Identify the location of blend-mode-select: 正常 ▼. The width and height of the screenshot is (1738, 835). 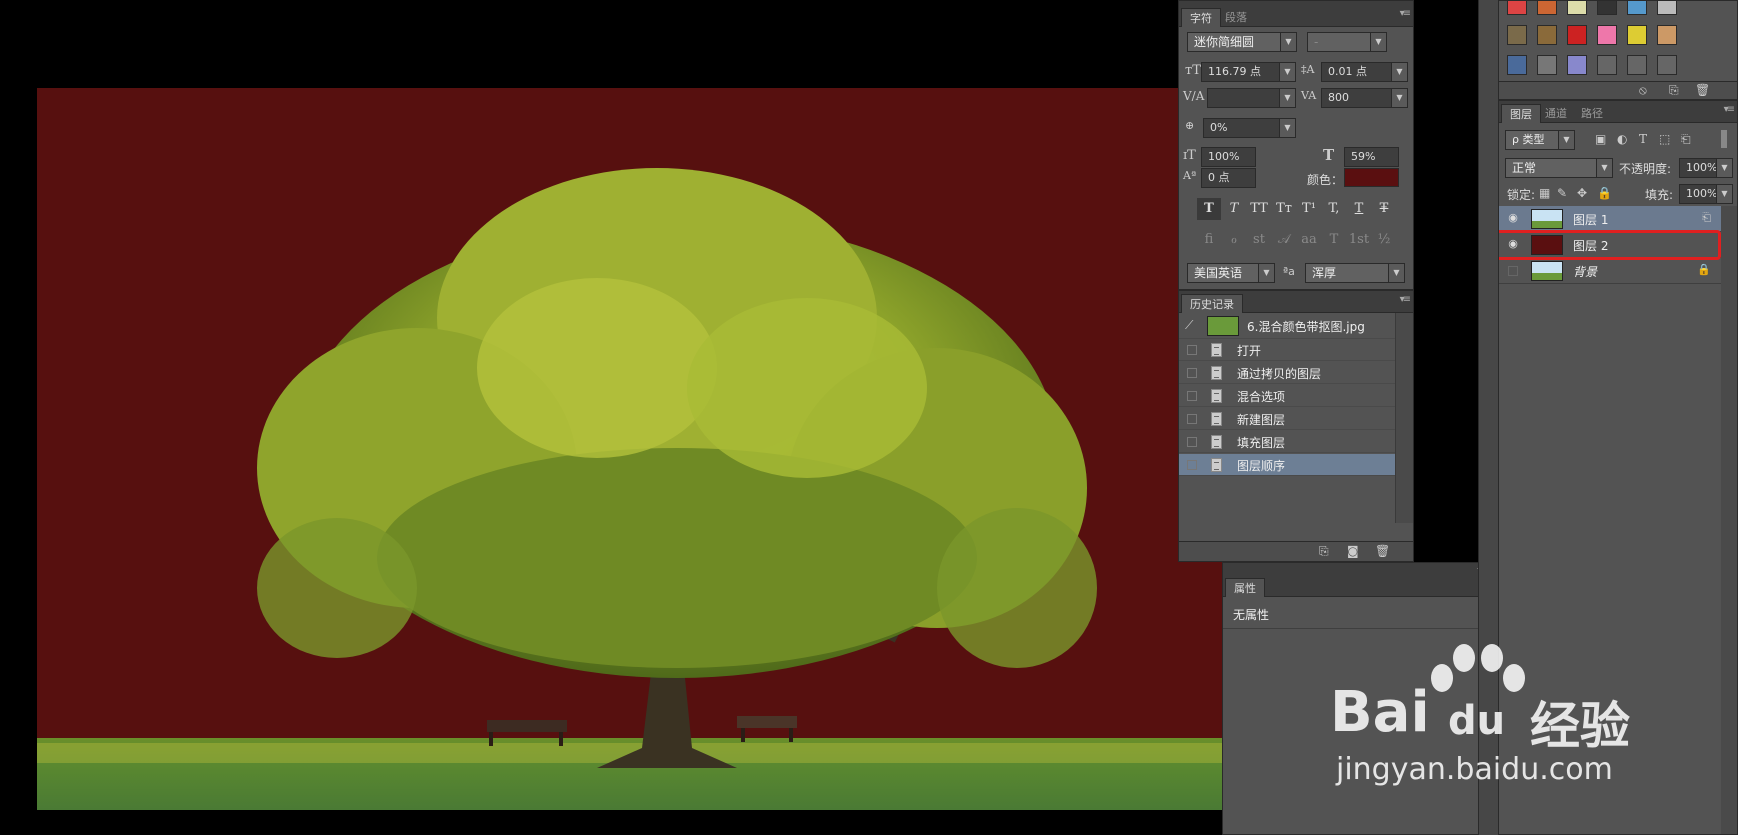
(1559, 168).